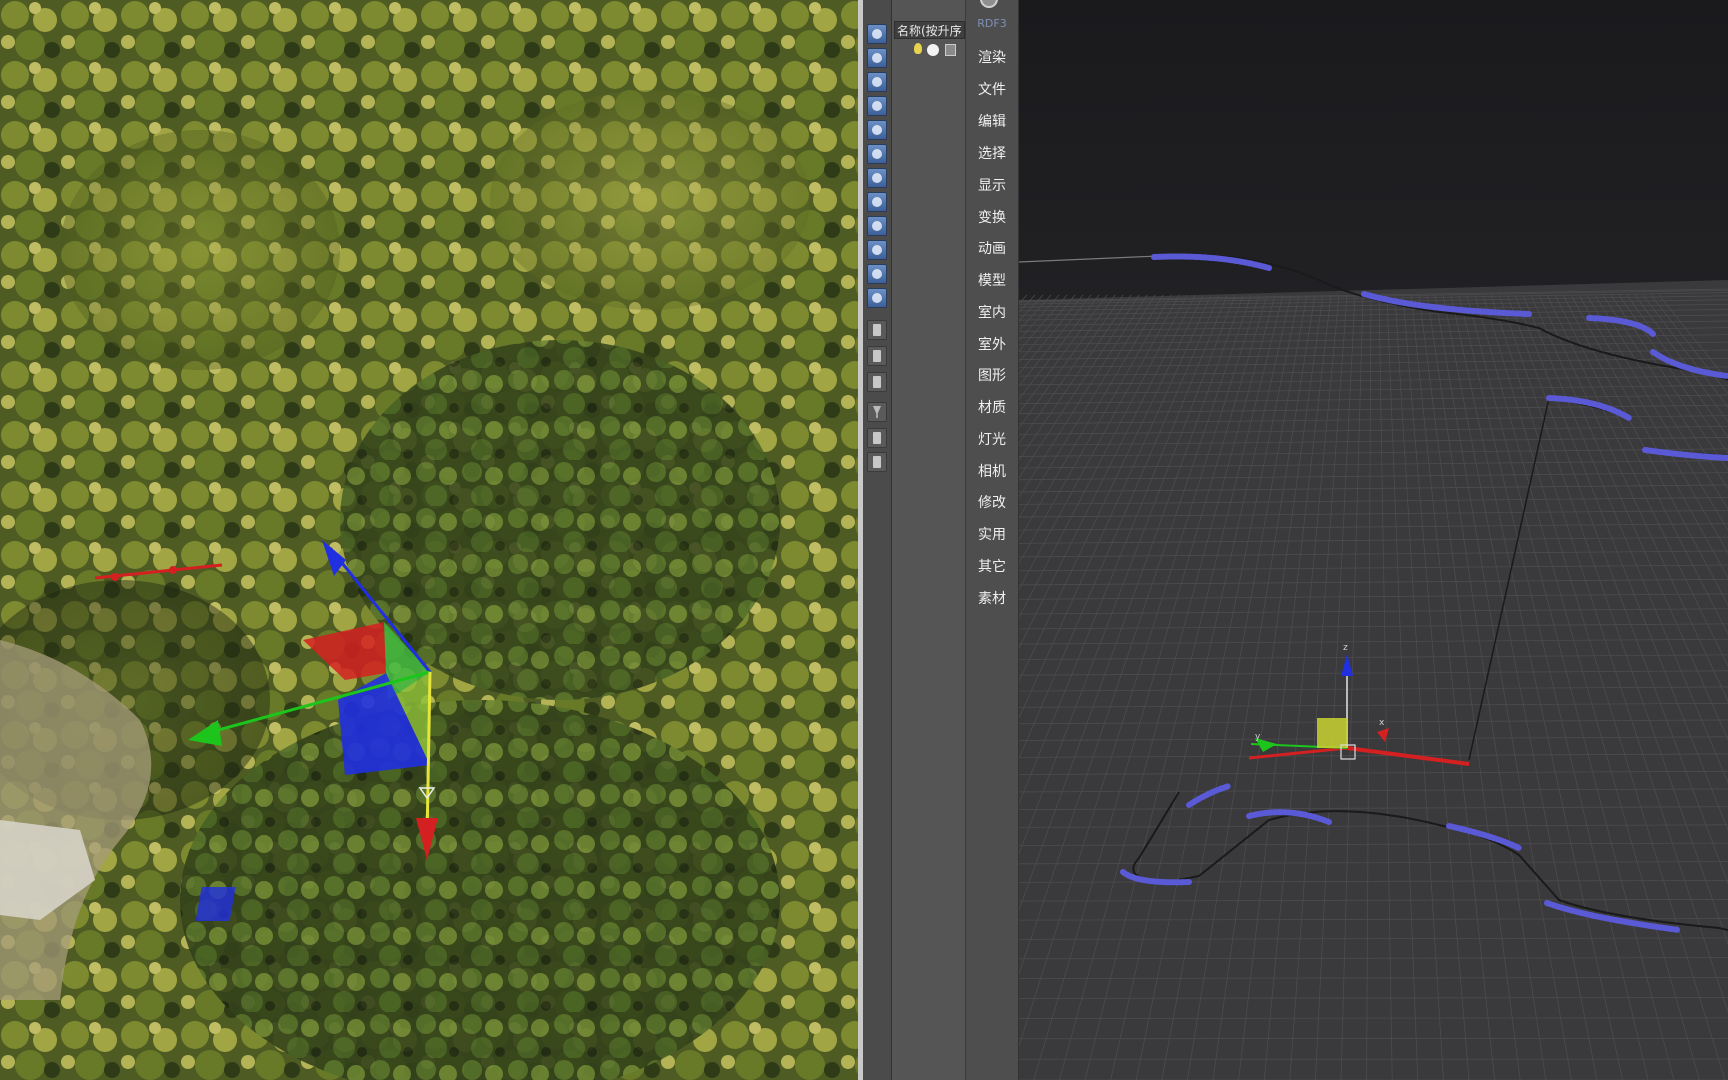  I want to click on invert-display-icon, so click(877, 382).